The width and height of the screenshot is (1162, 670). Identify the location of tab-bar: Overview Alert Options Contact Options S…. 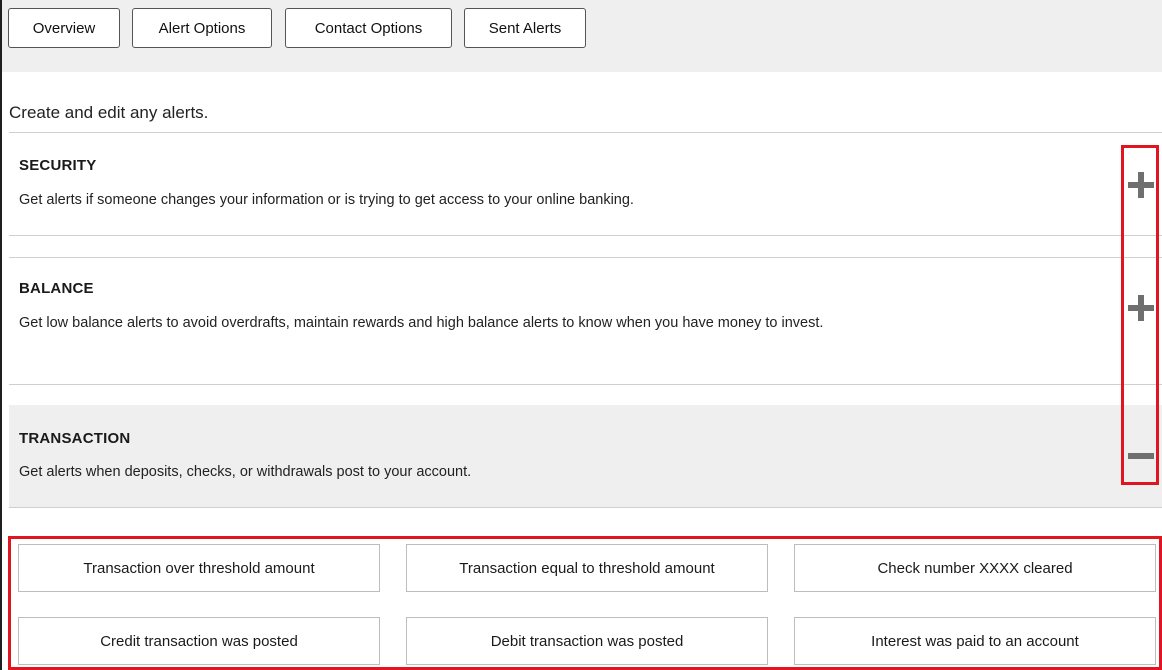
(582, 36).